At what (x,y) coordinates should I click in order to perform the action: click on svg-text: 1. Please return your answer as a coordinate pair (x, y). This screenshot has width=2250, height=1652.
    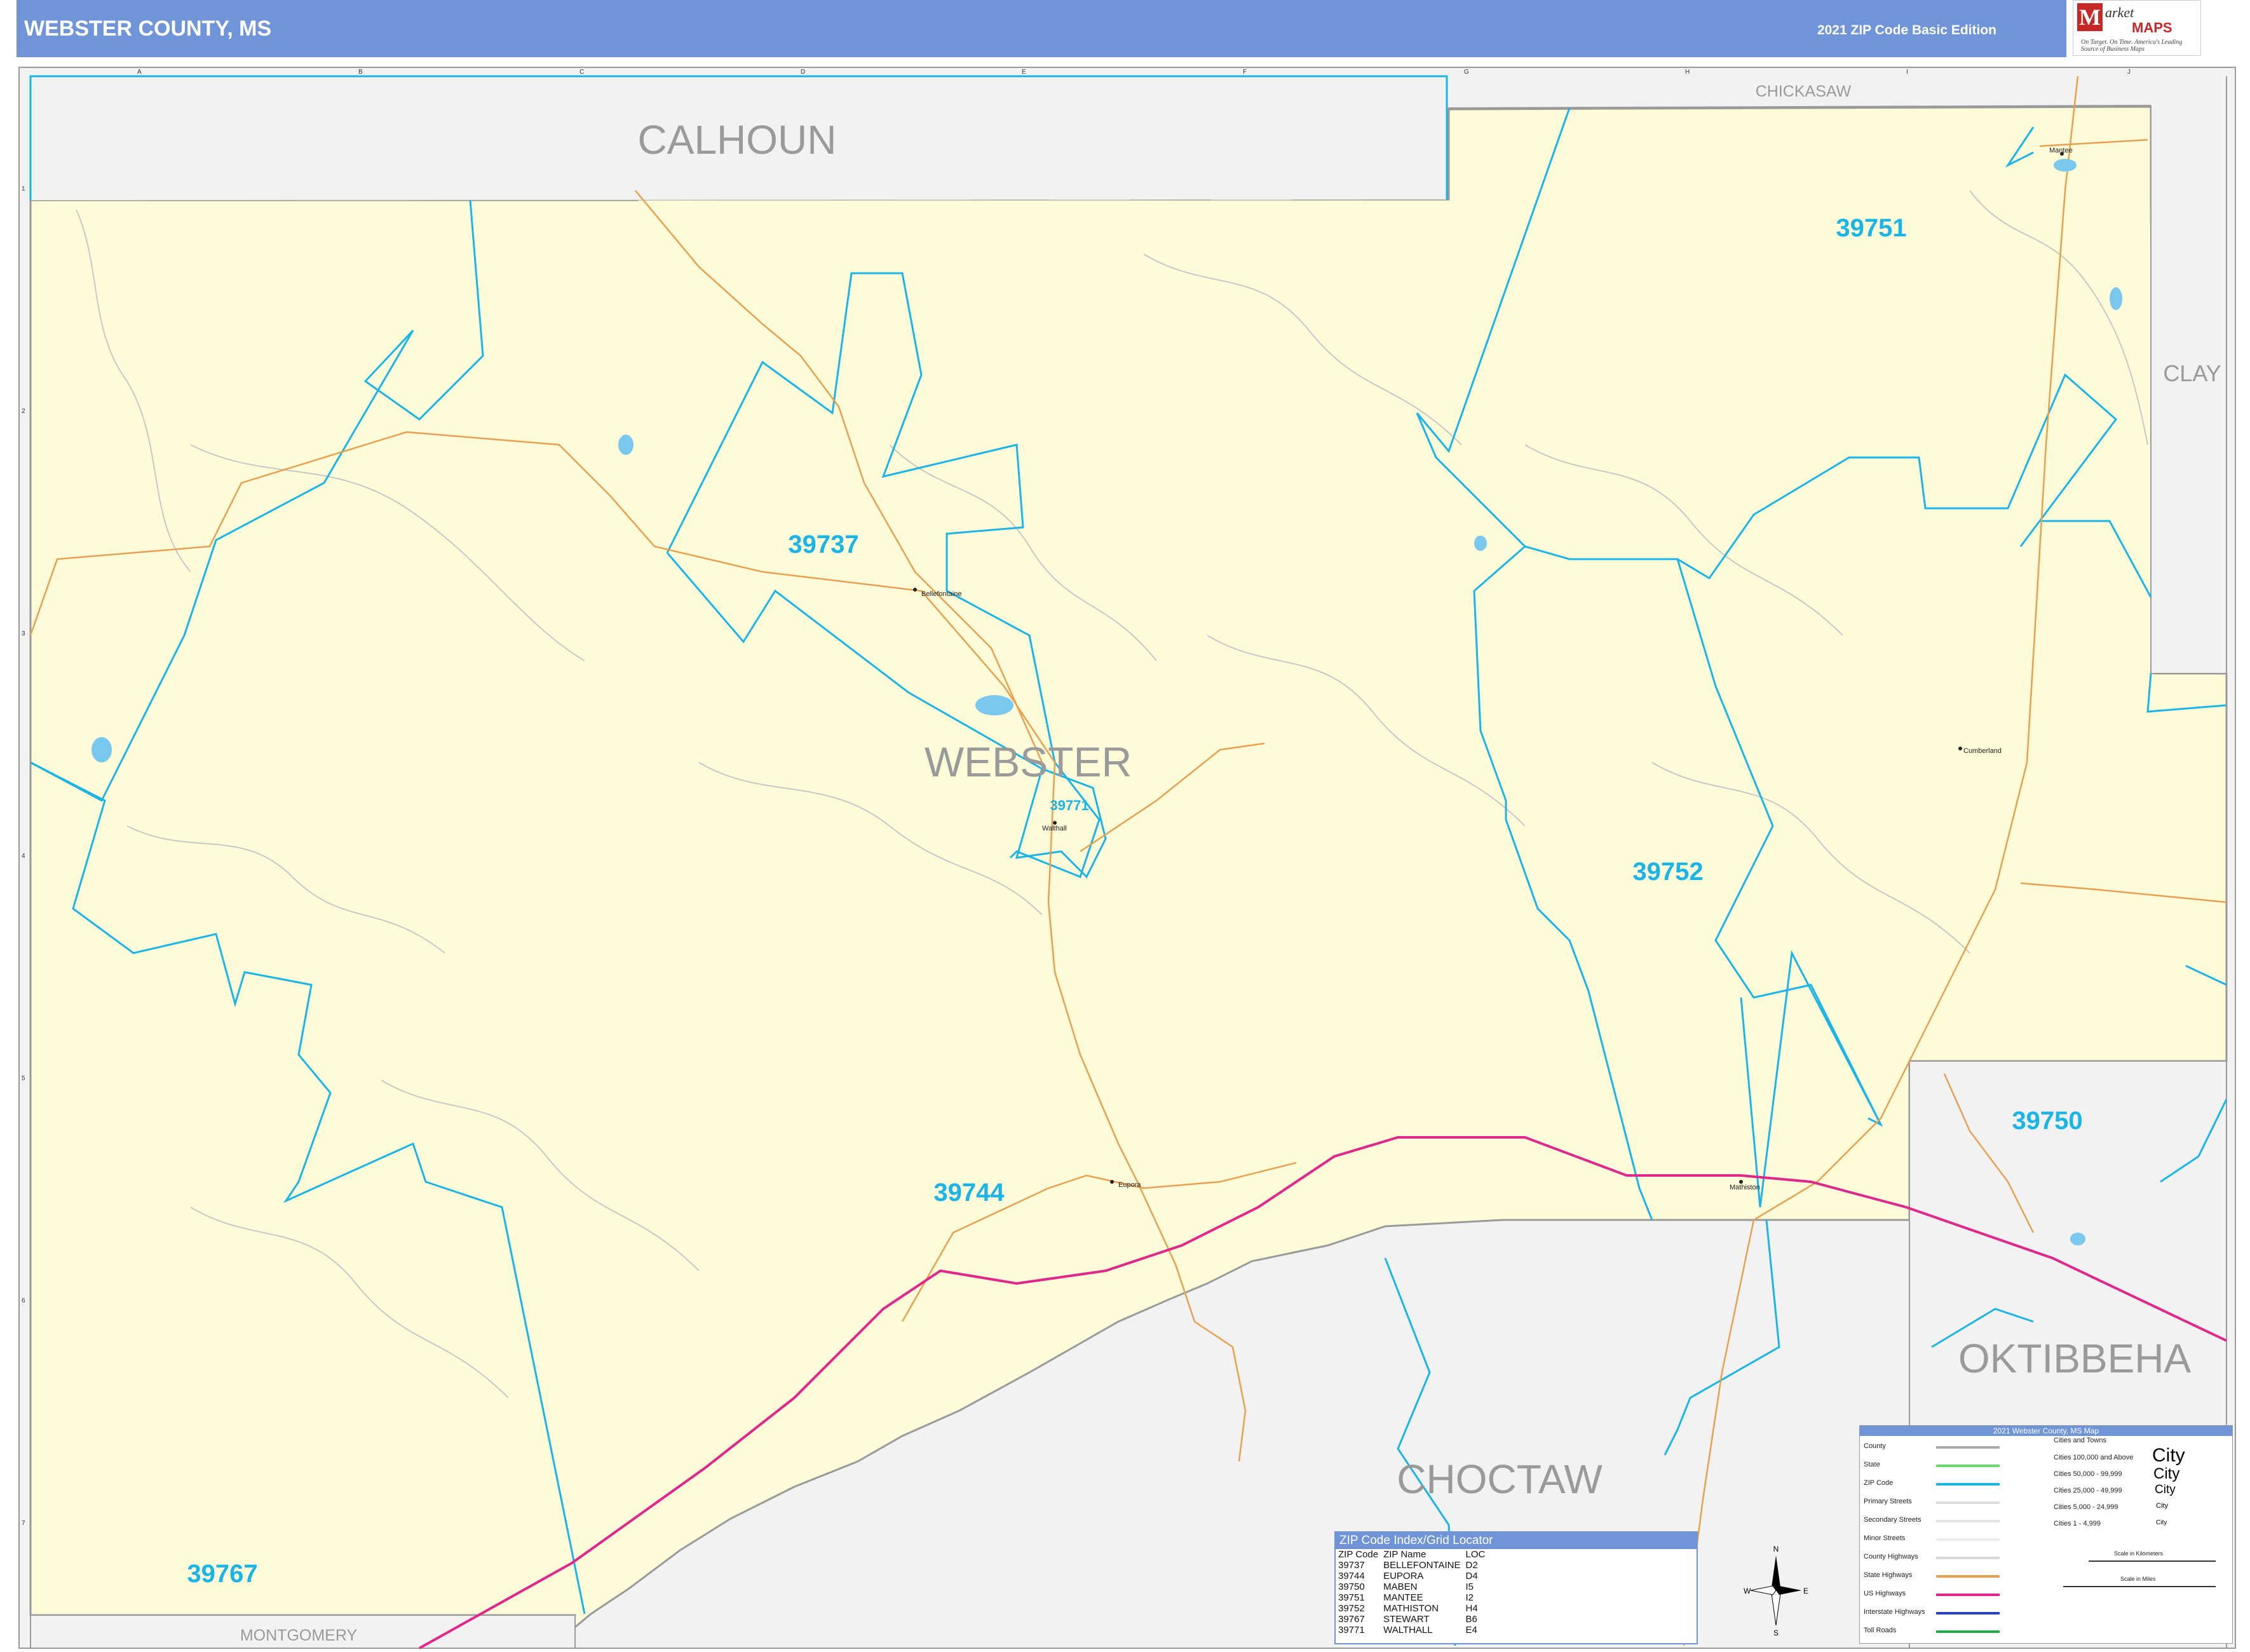
    Looking at the image, I should click on (23, 189).